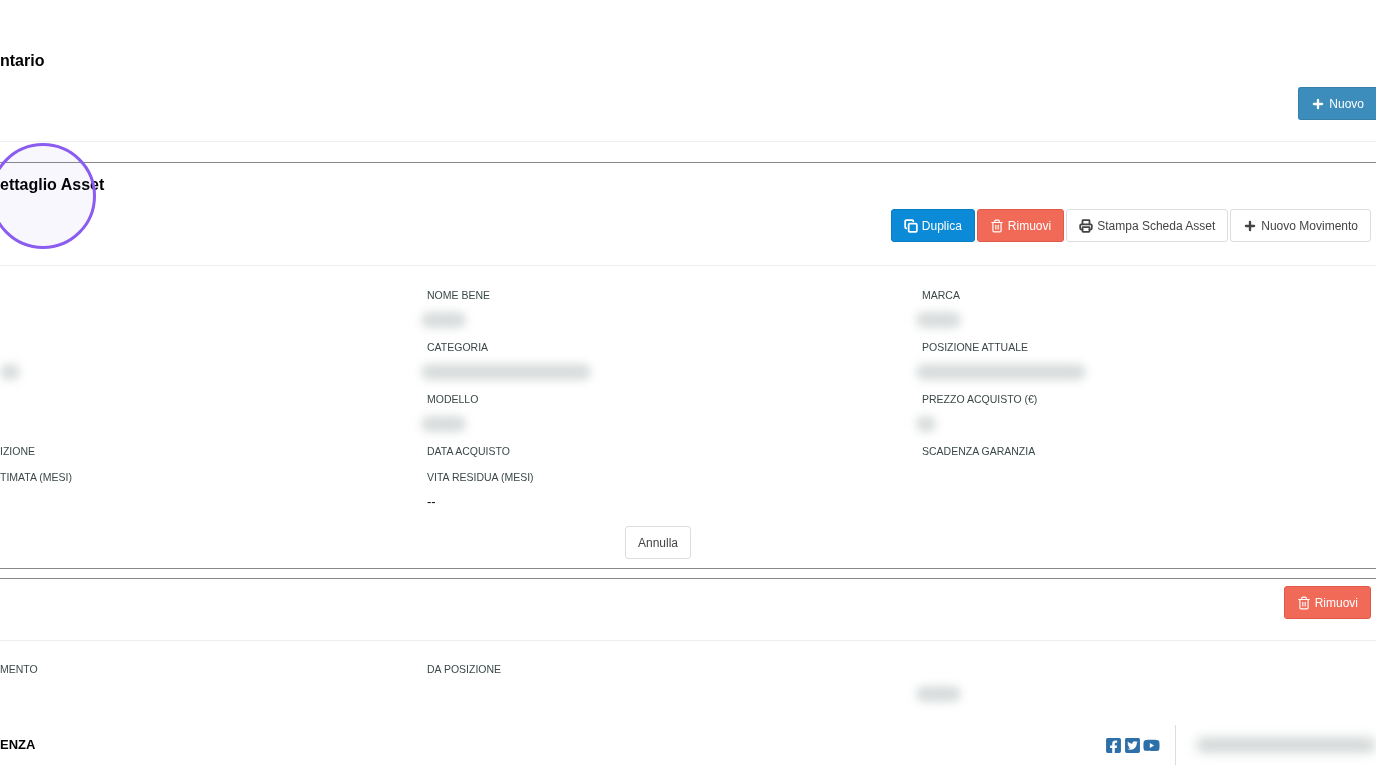 The image size is (1376, 770). What do you see at coordinates (36, 477) in the screenshot?
I see `field-label: TIMATA (MESI)` at bounding box center [36, 477].